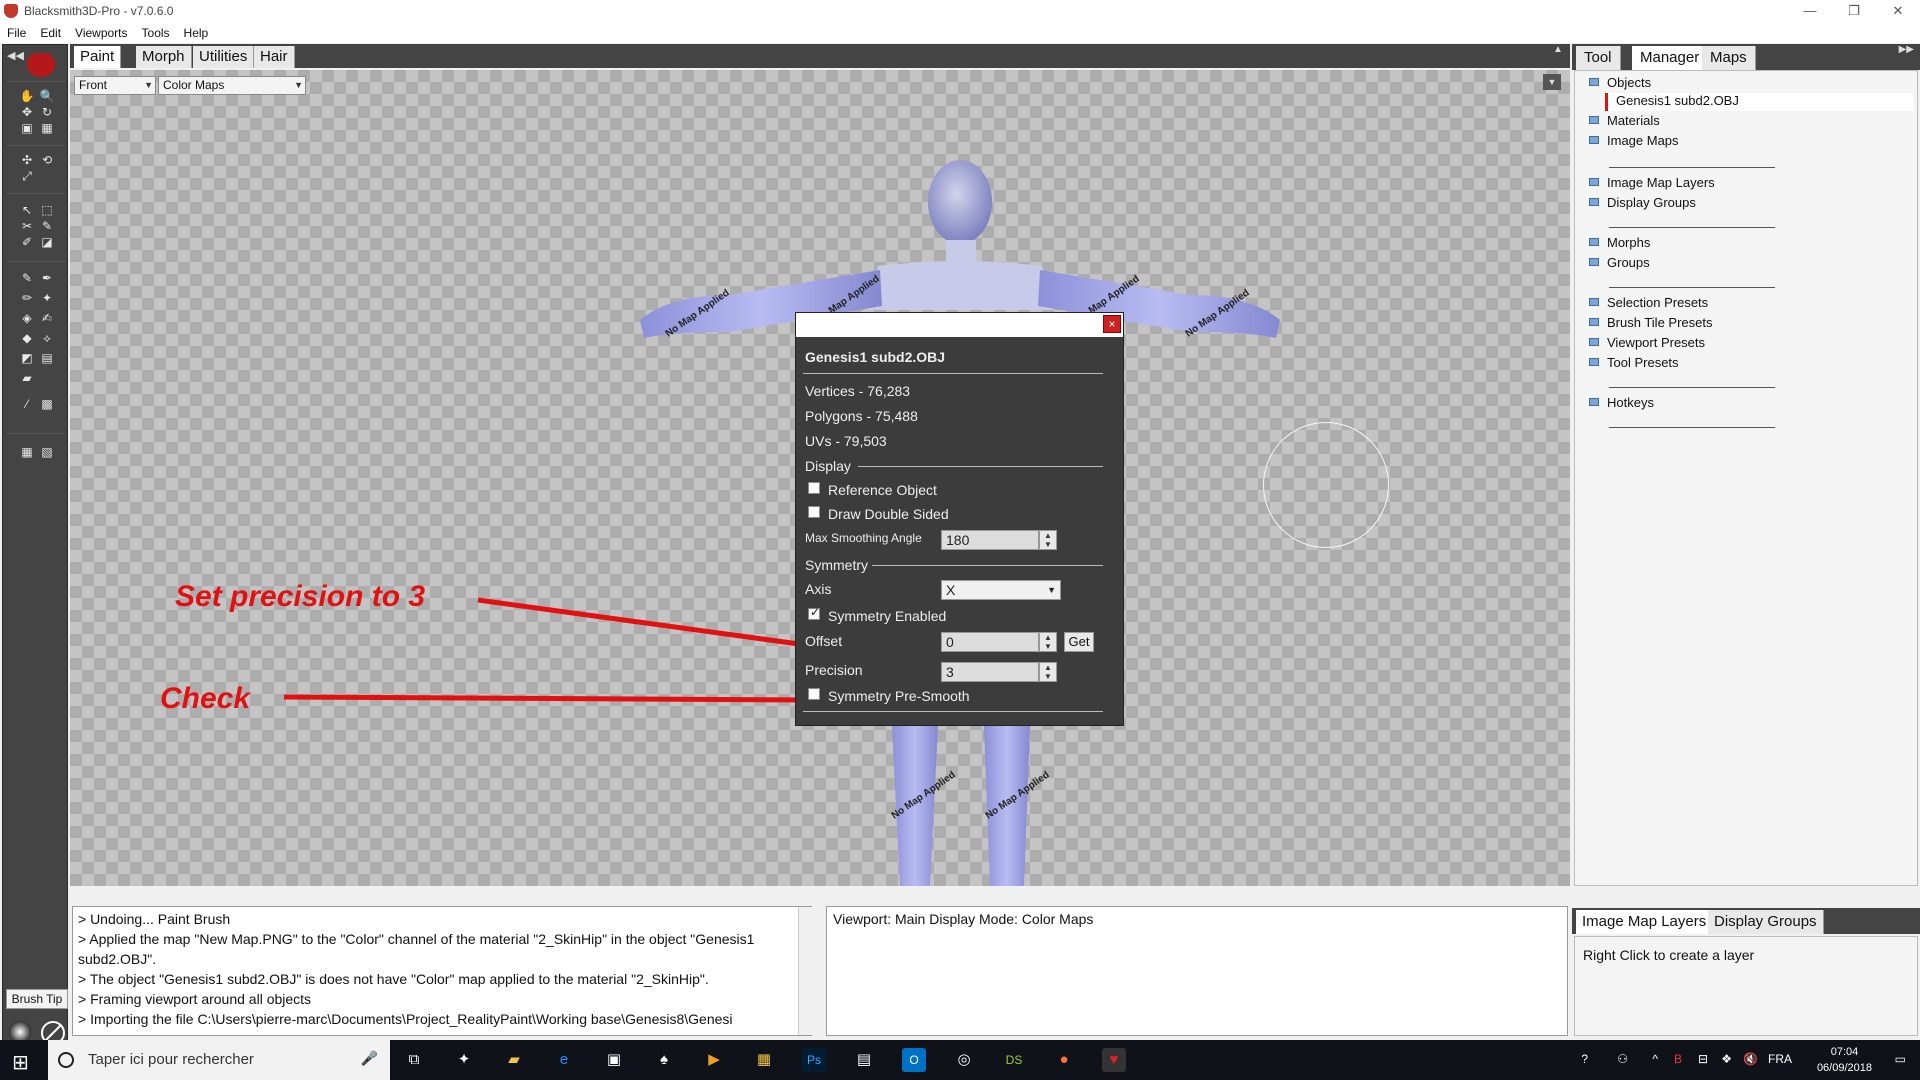 The width and height of the screenshot is (1920, 1080). Describe the element at coordinates (864, 1060) in the screenshot. I see `gpu-app-icon: ▤` at that location.